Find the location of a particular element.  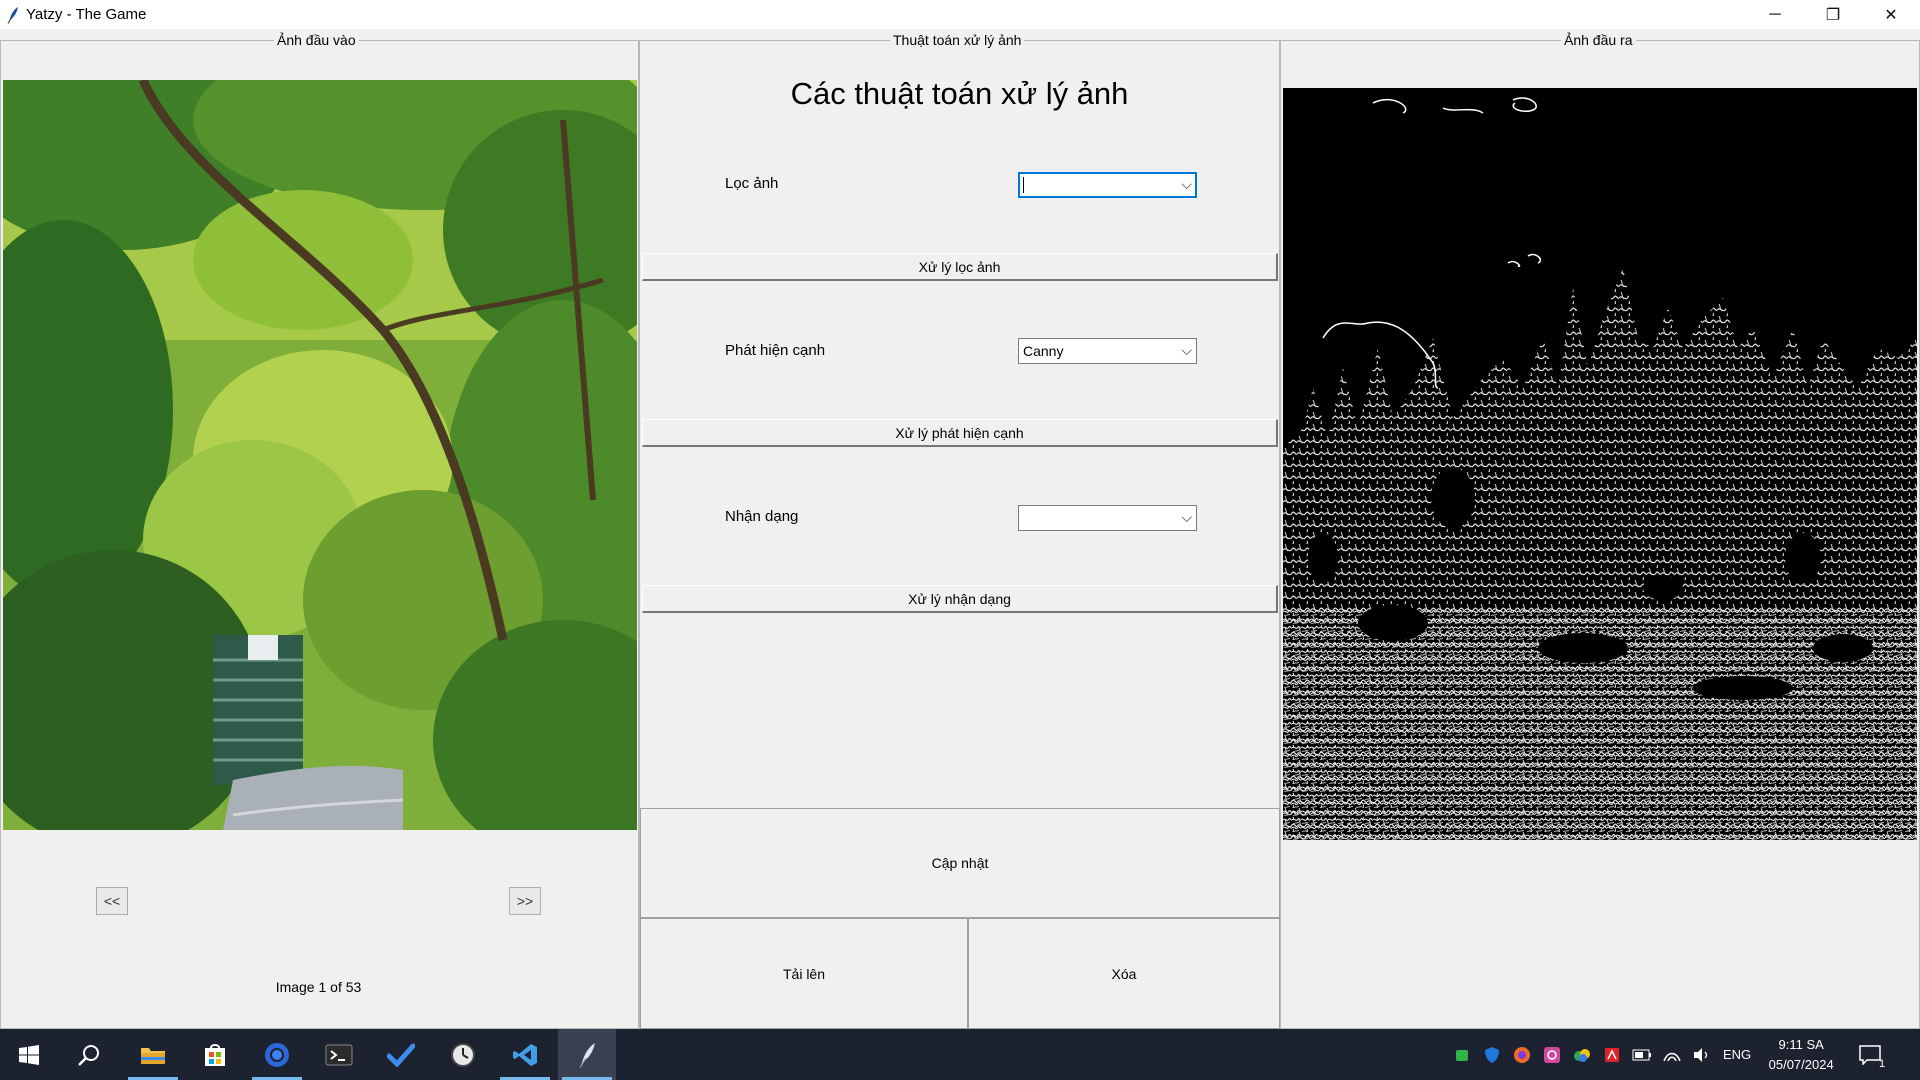

notification-count: 1 is located at coordinates (1882, 1063).